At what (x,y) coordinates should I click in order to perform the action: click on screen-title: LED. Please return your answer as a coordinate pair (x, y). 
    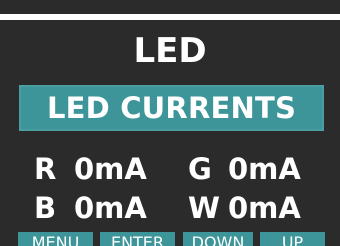
    Looking at the image, I should click on (170, 51).